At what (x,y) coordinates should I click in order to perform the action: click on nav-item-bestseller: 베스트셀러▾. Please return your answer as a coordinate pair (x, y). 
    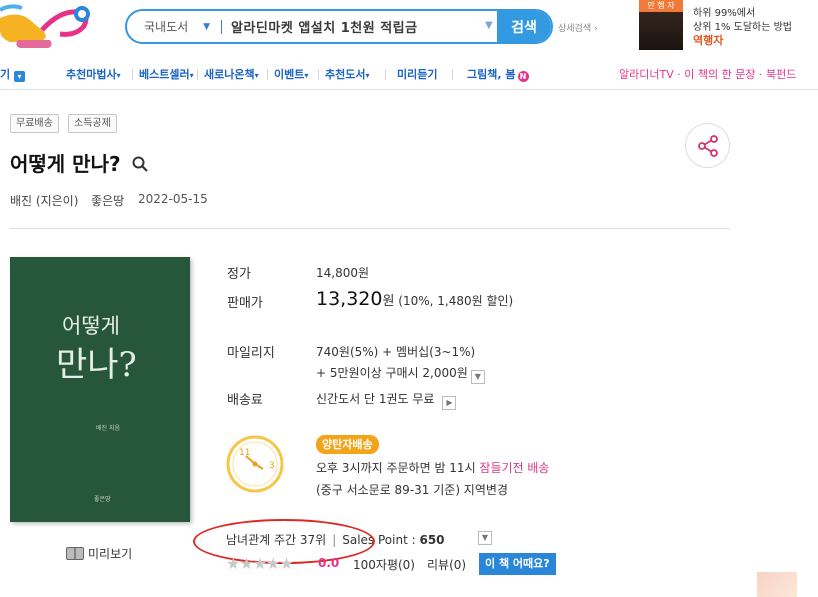
    Looking at the image, I should click on (166, 74).